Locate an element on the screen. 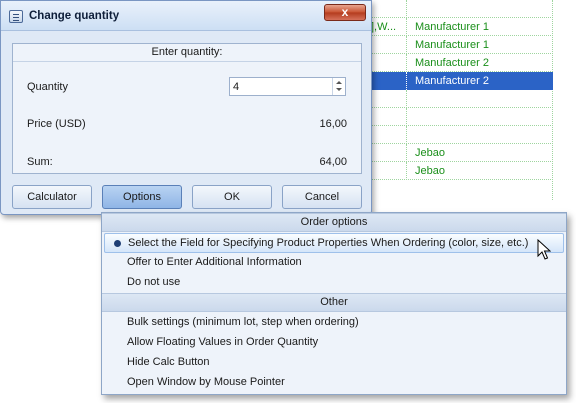 The width and height of the screenshot is (576, 403). close-button: x is located at coordinates (345, 12).